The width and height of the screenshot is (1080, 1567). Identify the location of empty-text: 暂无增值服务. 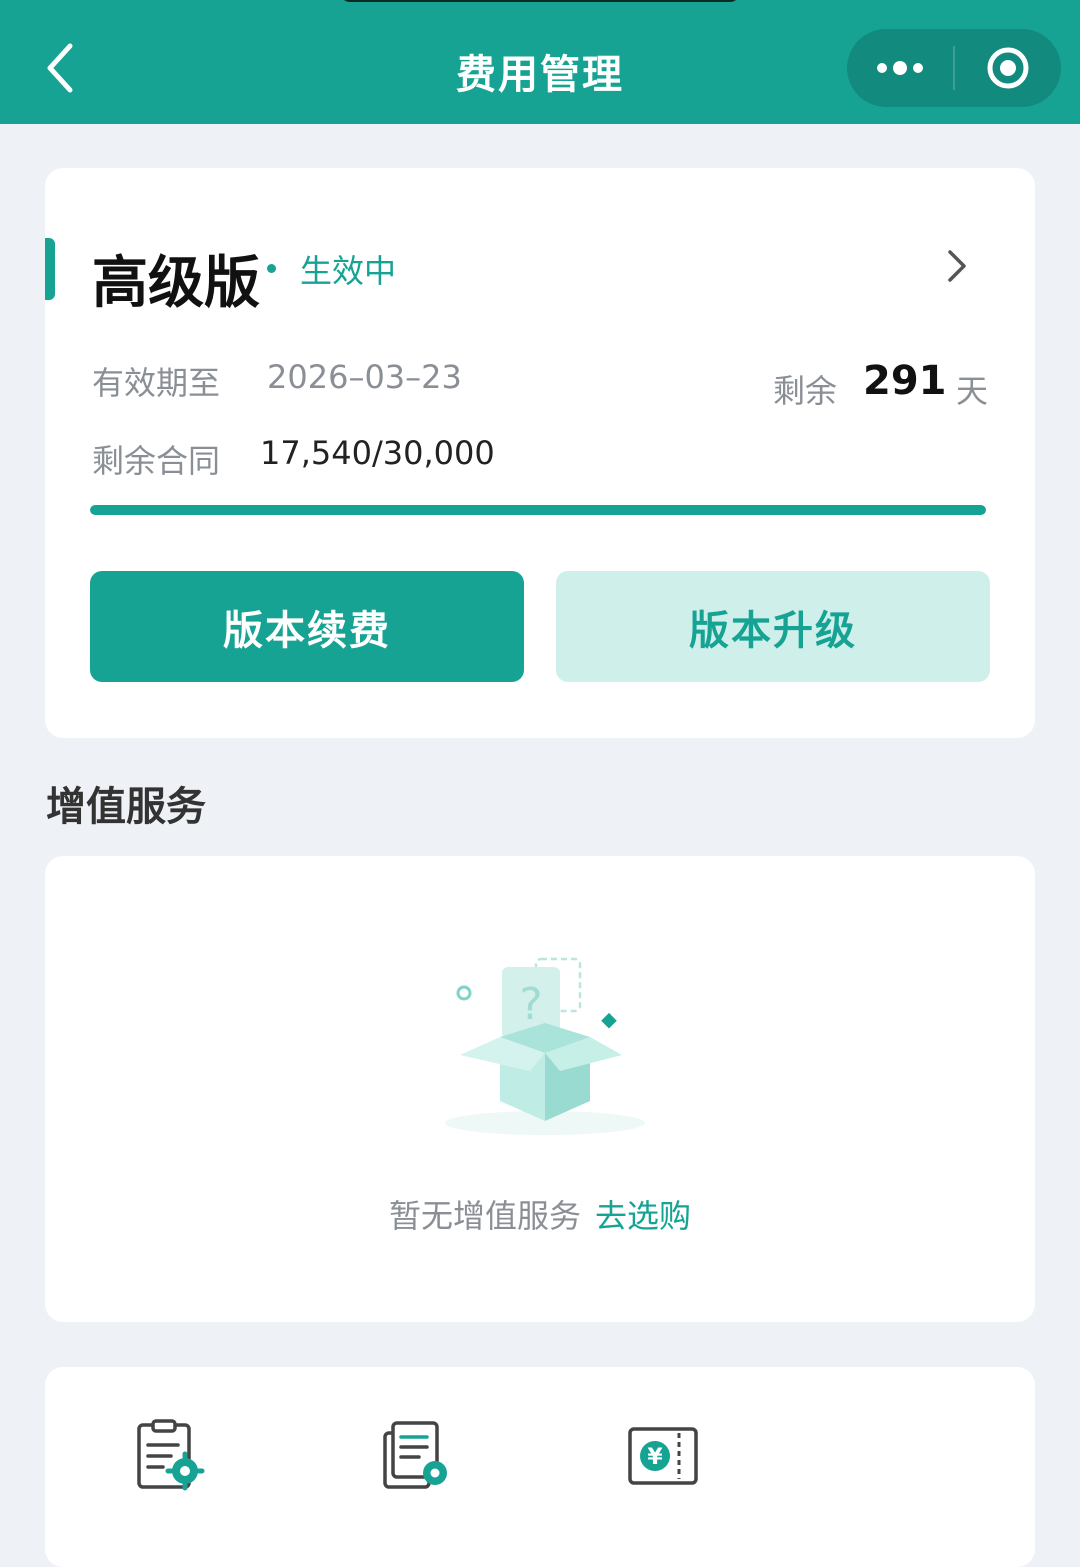
(484, 1216).